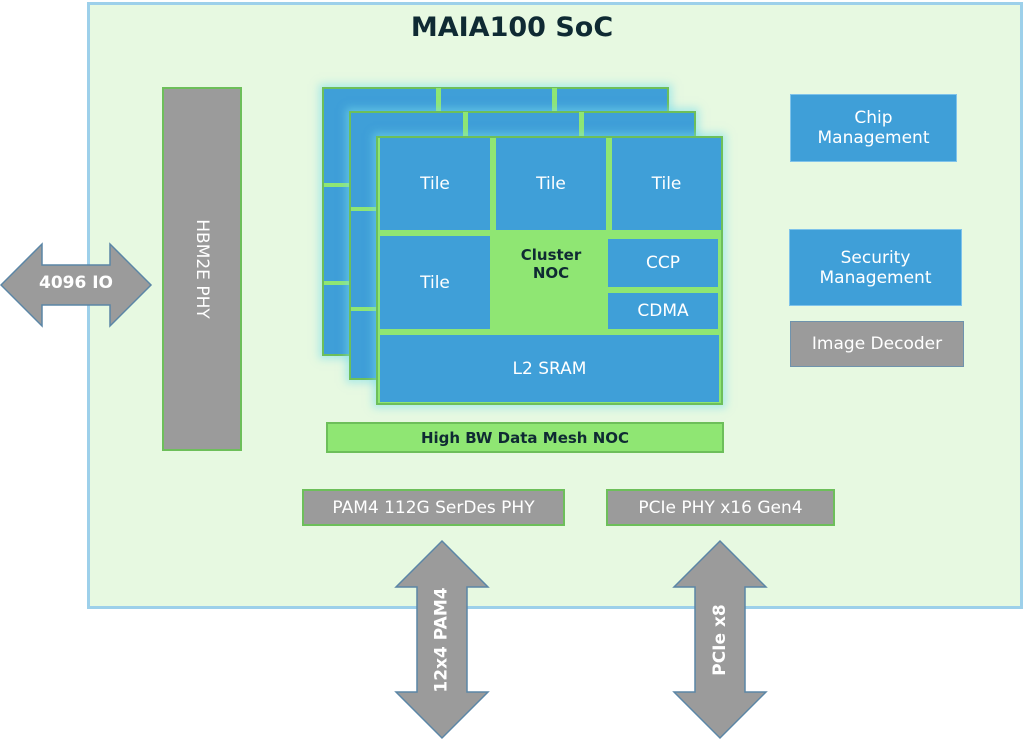  I want to click on image-decoder-block: Image Decoder, so click(877, 344).